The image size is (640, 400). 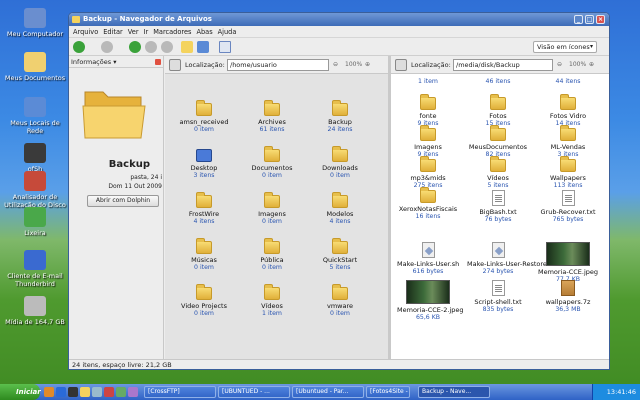 What do you see at coordinates (340, 209) in the screenshot?
I see `pane1-item: Modelos 4 itens` at bounding box center [340, 209].